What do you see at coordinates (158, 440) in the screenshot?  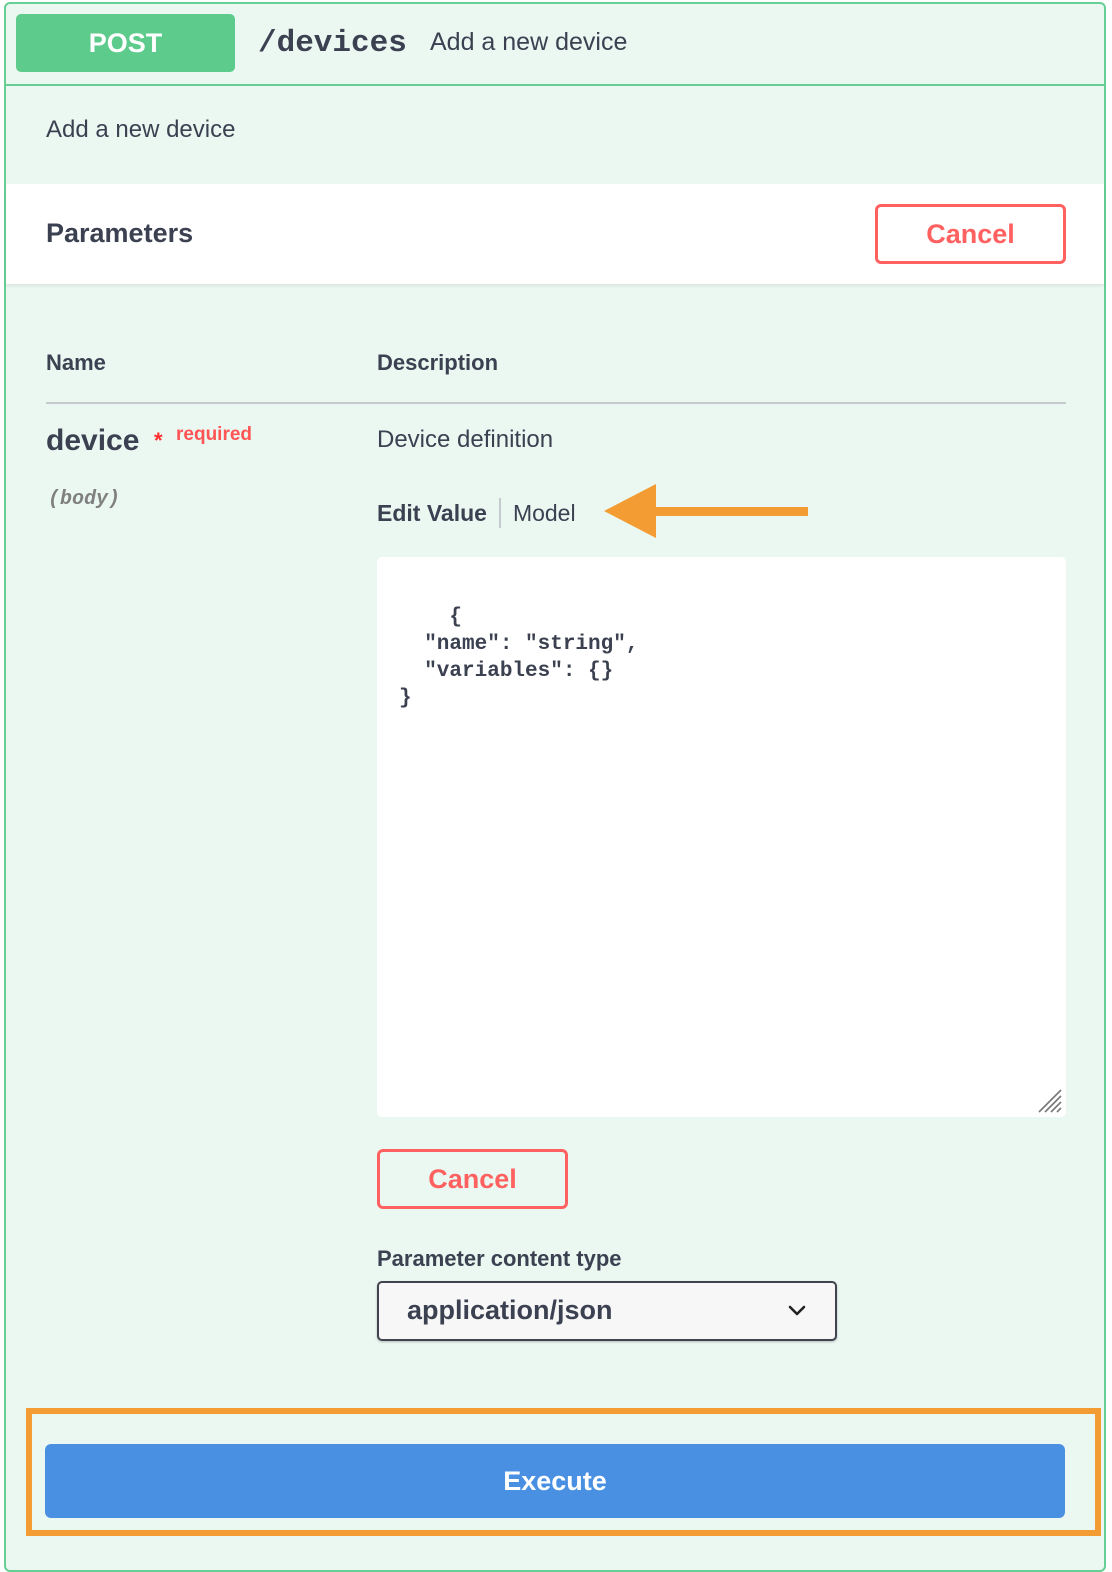 I see `required-star: *` at bounding box center [158, 440].